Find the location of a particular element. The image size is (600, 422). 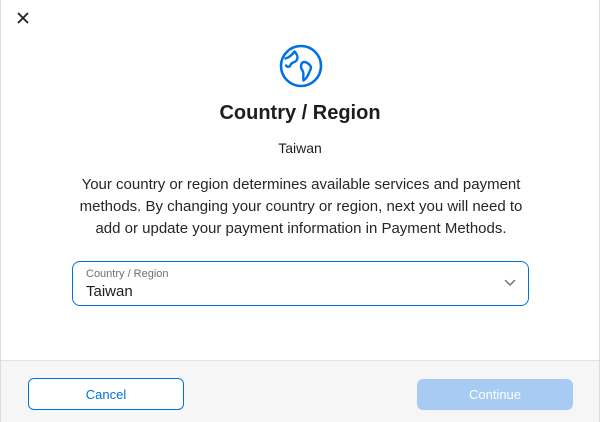

close-button is located at coordinates (23, 18).